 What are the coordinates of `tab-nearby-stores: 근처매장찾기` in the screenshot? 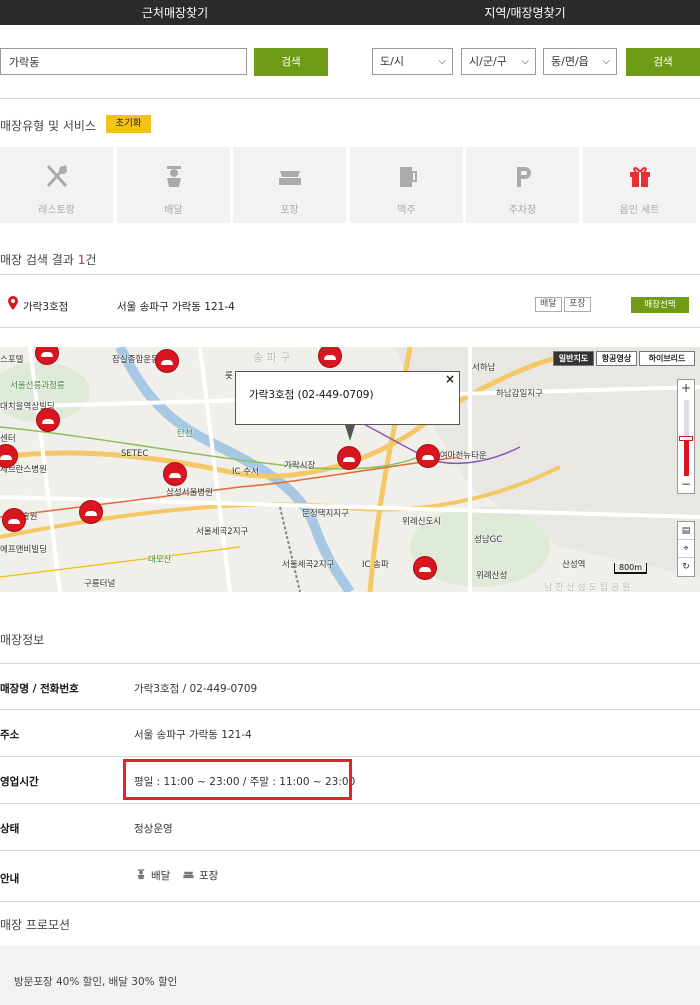 It's located at (175, 12).